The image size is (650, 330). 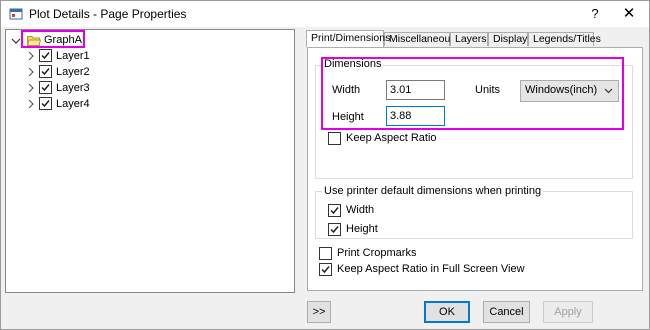 What do you see at coordinates (561, 90) in the screenshot?
I see `units-select-value: Windows(inch)` at bounding box center [561, 90].